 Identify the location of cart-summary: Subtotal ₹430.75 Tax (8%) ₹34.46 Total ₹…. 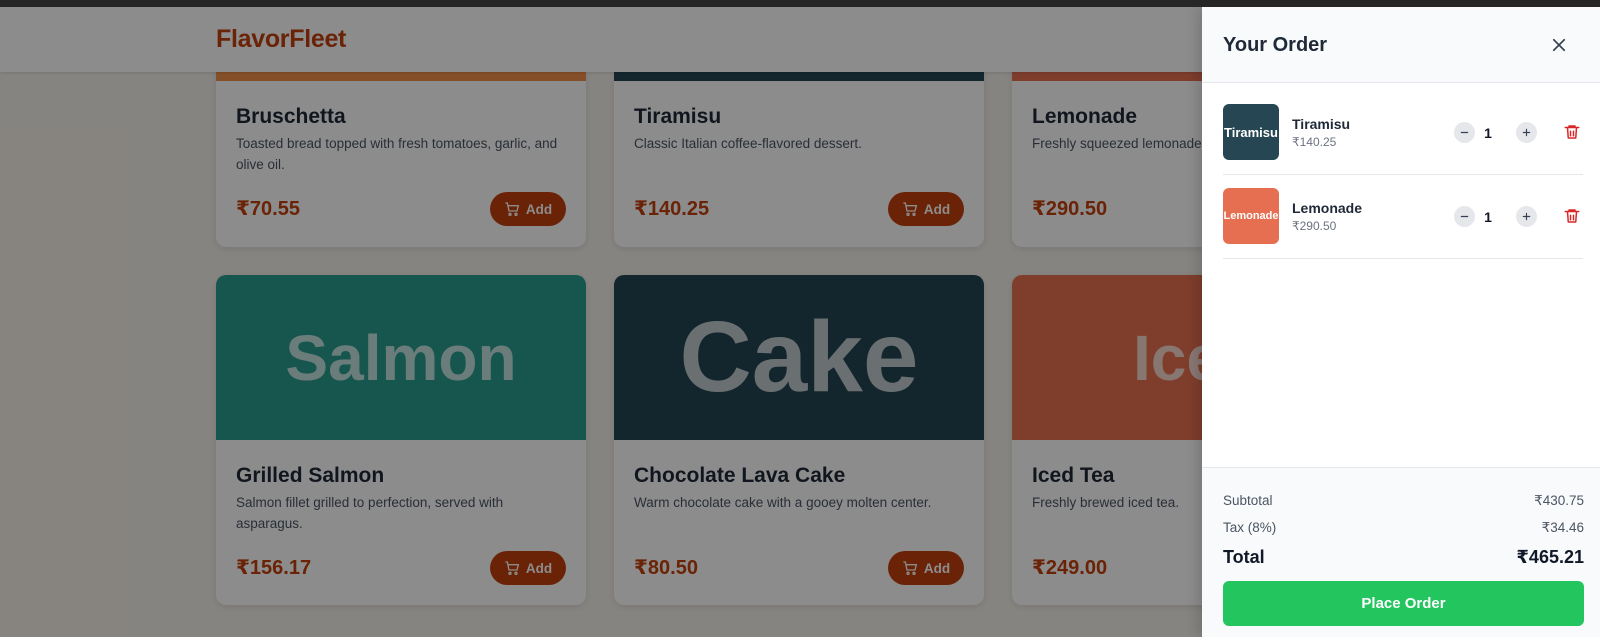
(1401, 552).